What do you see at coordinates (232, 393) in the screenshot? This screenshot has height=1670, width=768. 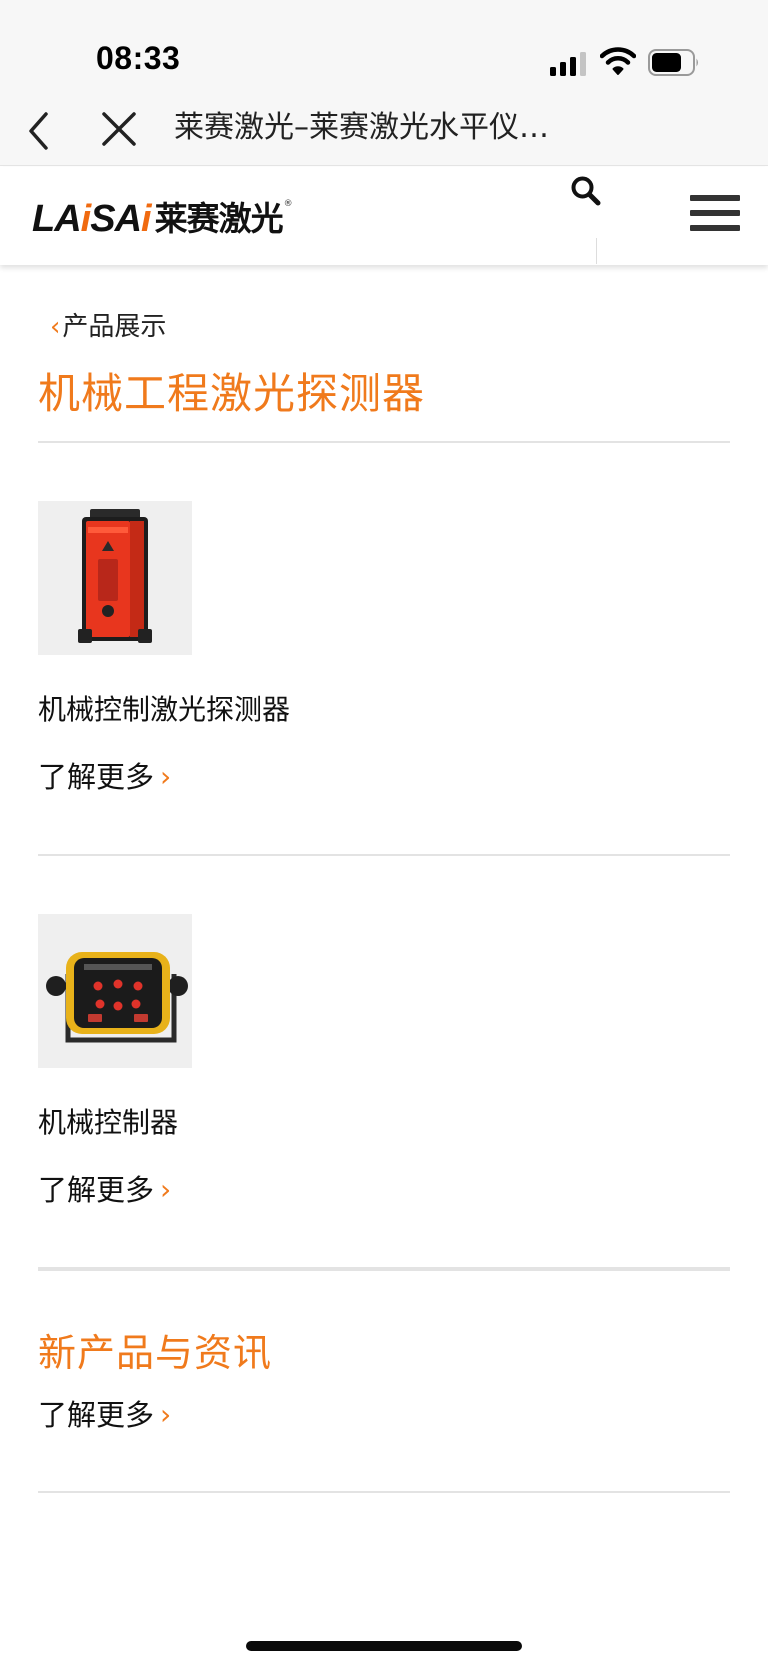 I see `page-title: 机械工程激光探测器` at bounding box center [232, 393].